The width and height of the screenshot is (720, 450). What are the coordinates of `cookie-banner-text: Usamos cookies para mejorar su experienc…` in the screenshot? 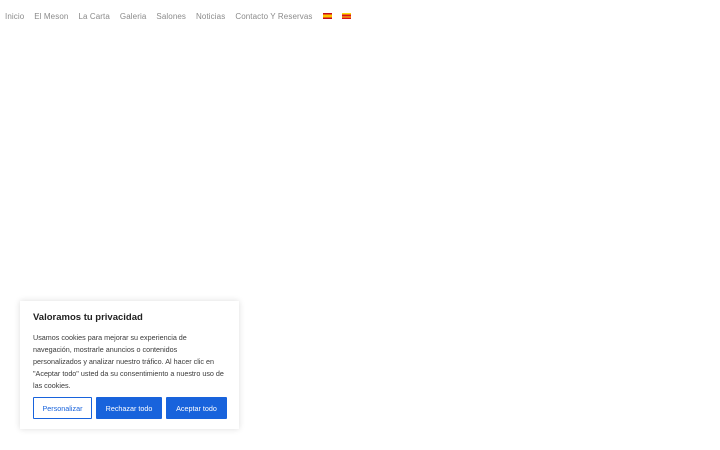 It's located at (128, 361).